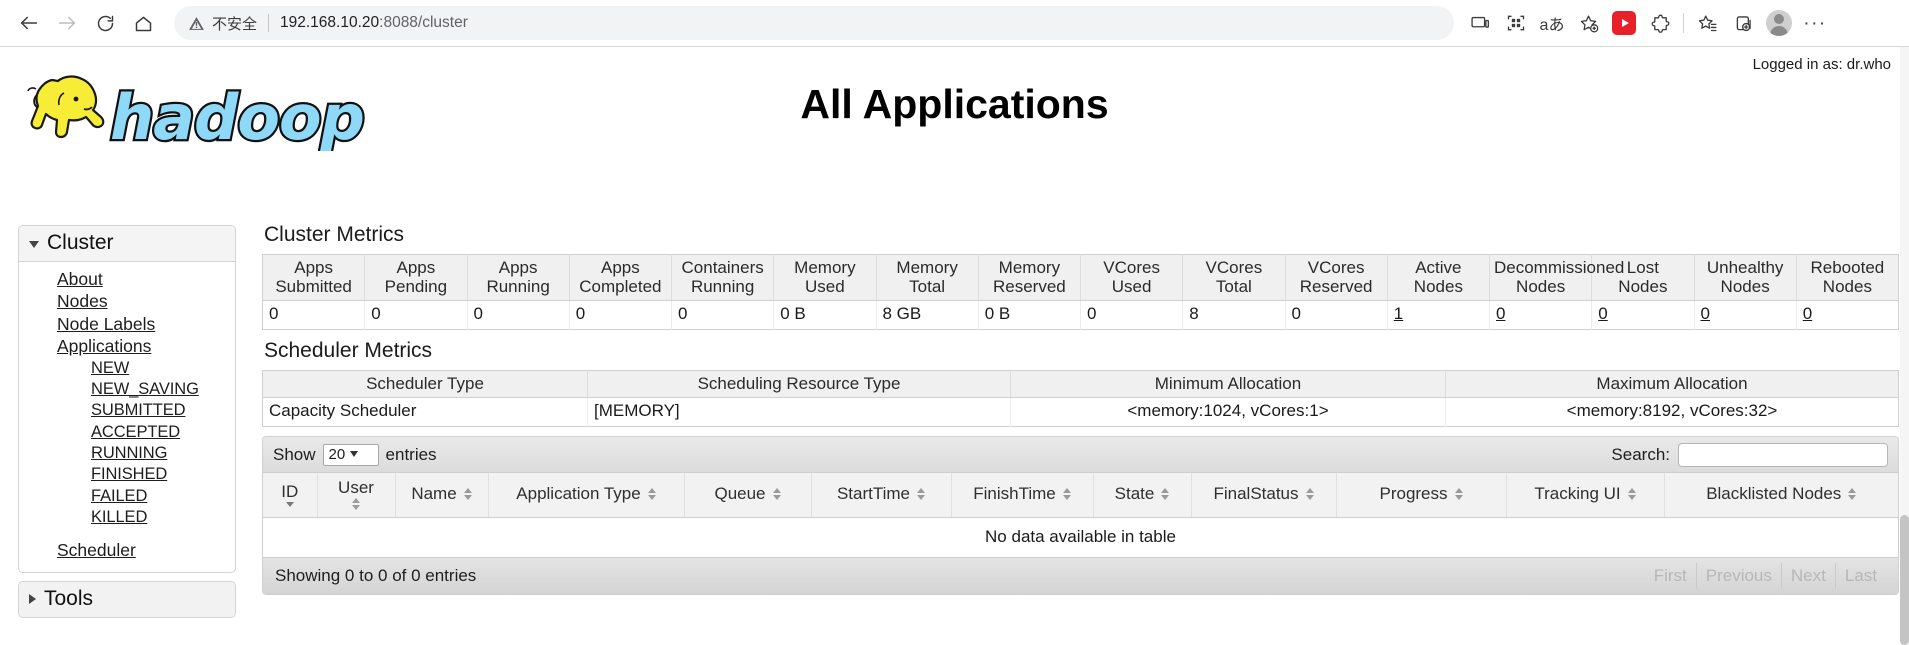  I want to click on not-secure-label: 不安全, so click(235, 23).